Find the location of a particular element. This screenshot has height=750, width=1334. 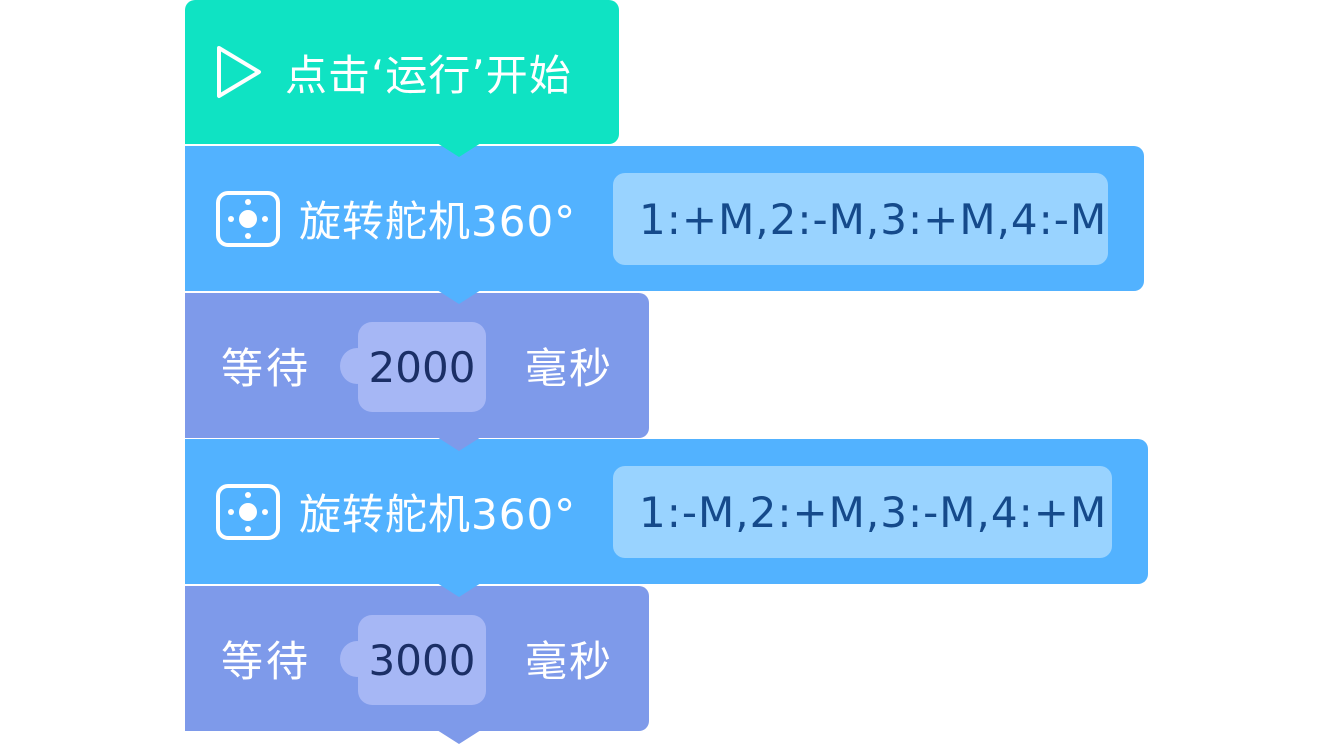

wait-duration-value: 2000 is located at coordinates (422, 367).